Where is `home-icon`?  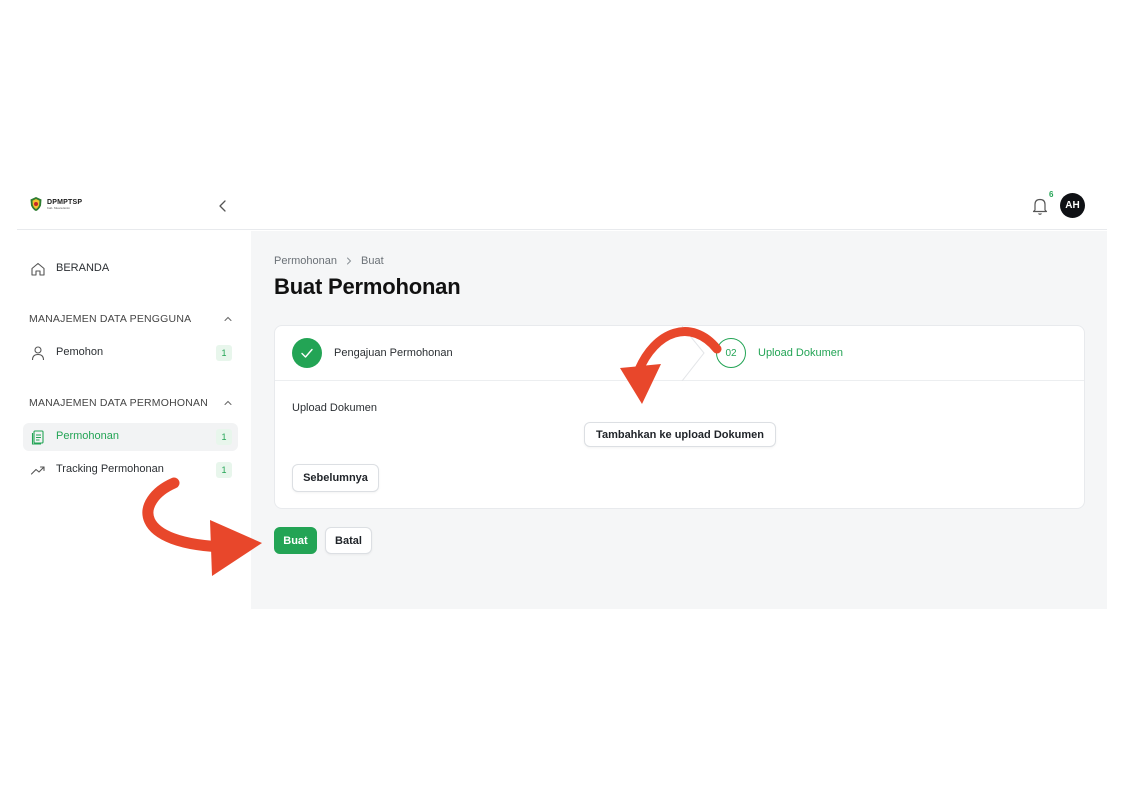 home-icon is located at coordinates (38, 269).